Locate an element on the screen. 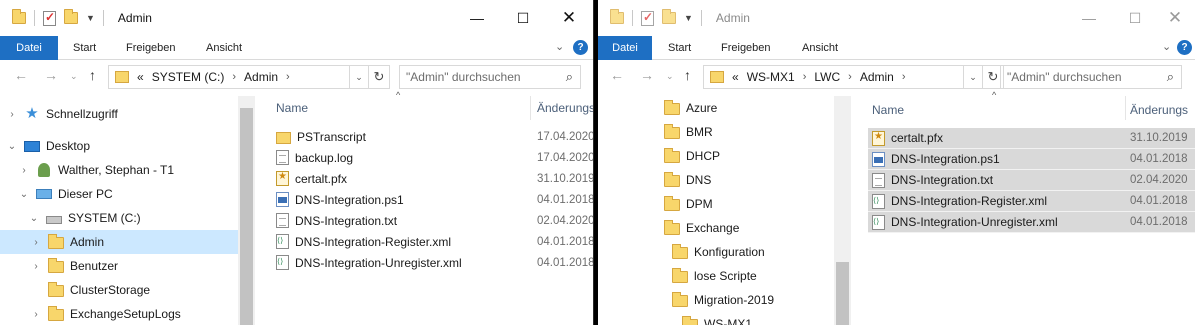 The image size is (1195, 325). tree-item-selected: › Admin is located at coordinates (119, 242).